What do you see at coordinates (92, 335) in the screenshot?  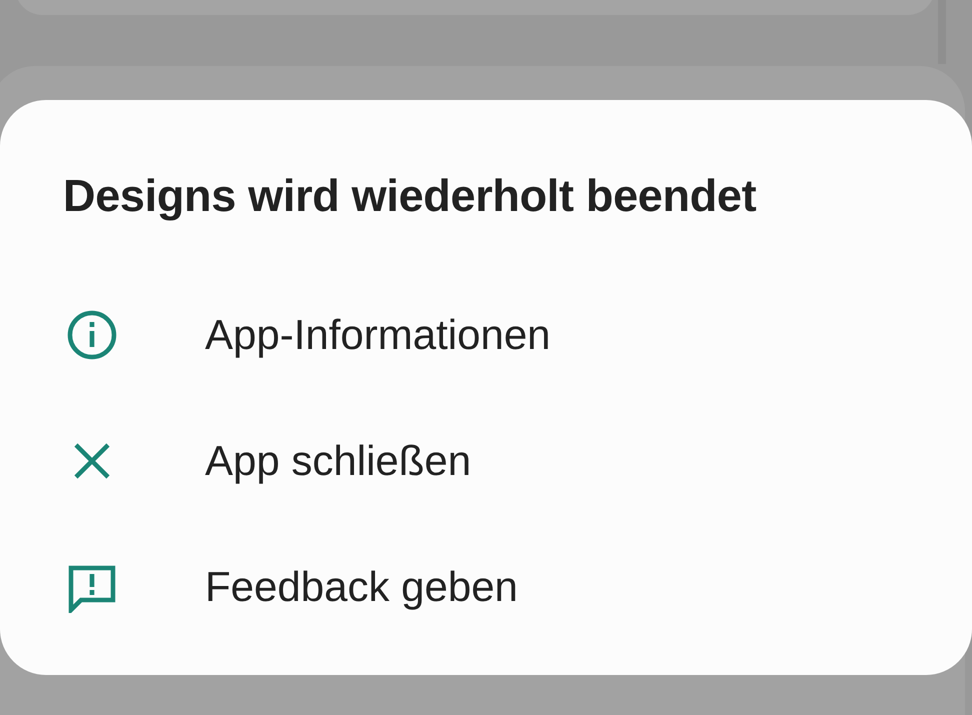 I see `info-icon` at bounding box center [92, 335].